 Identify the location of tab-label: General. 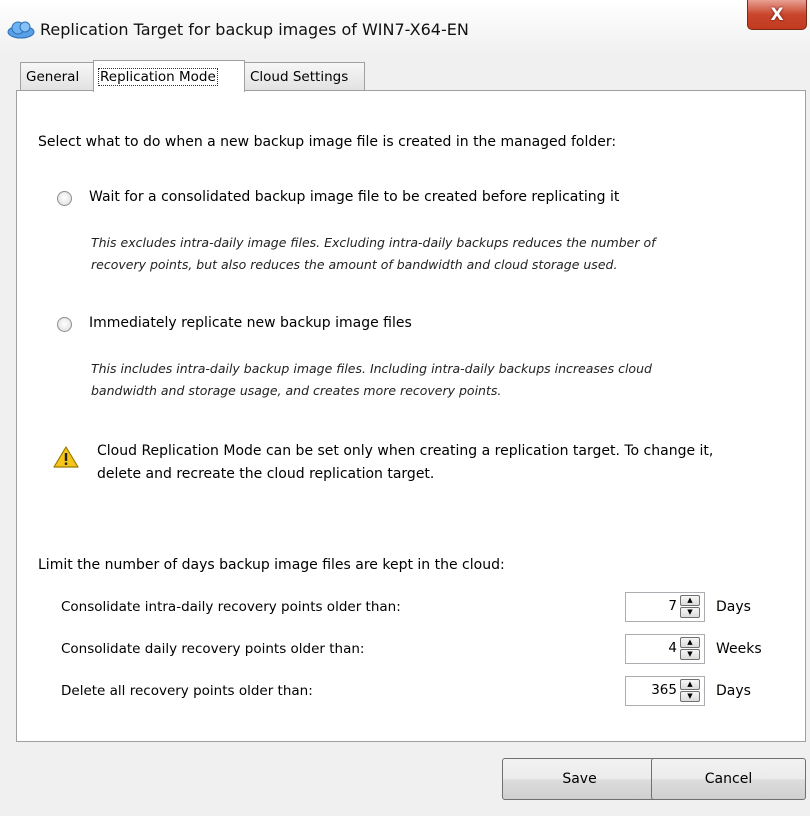
(53, 76).